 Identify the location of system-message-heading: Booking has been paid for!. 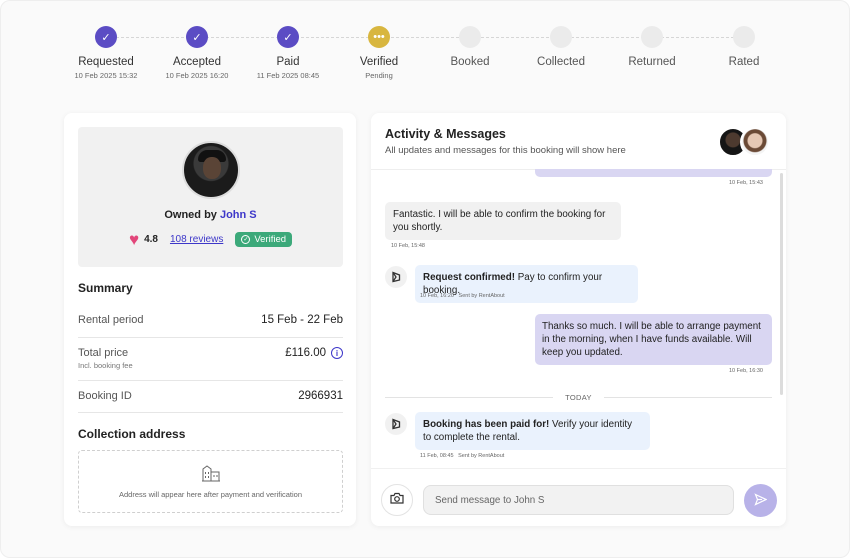
(486, 424).